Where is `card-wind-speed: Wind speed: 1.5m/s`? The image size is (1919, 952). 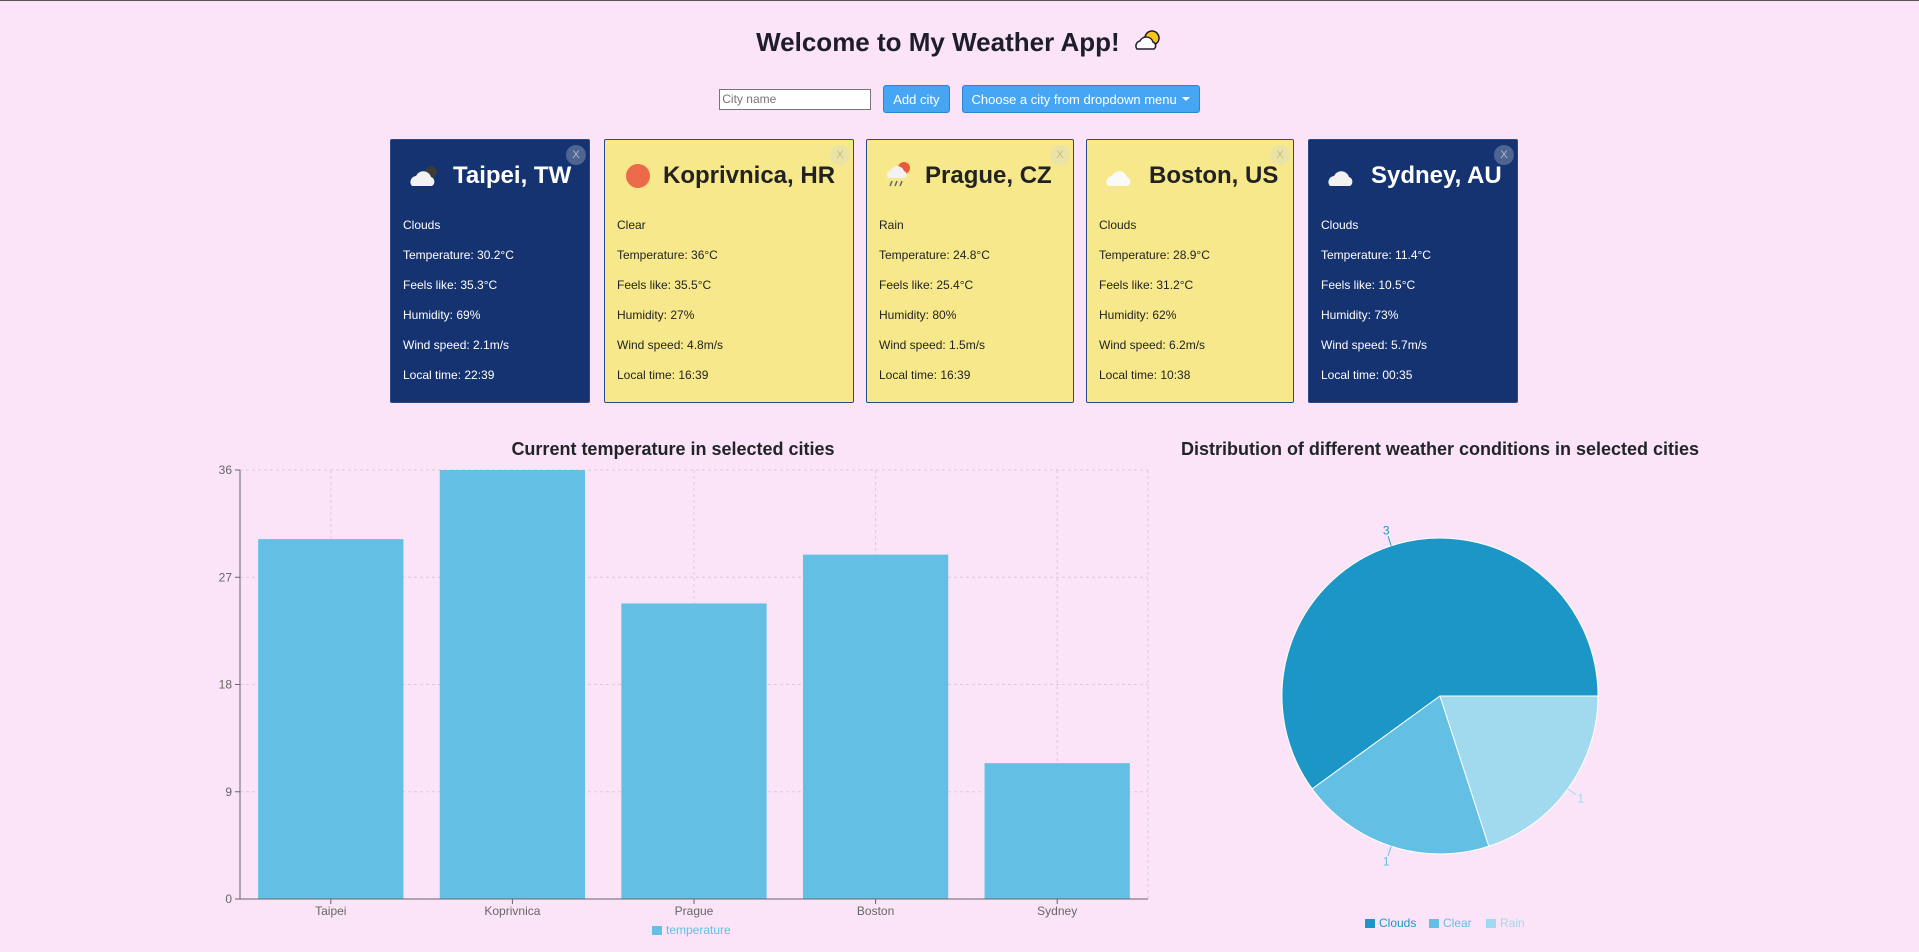 card-wind-speed: Wind speed: 1.5m/s is located at coordinates (932, 345).